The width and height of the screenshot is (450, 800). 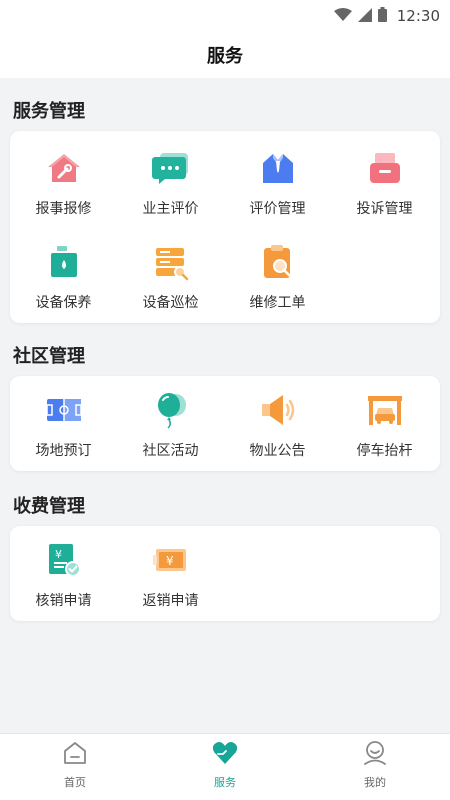 What do you see at coordinates (171, 262) in the screenshot?
I see `server-search-icon` at bounding box center [171, 262].